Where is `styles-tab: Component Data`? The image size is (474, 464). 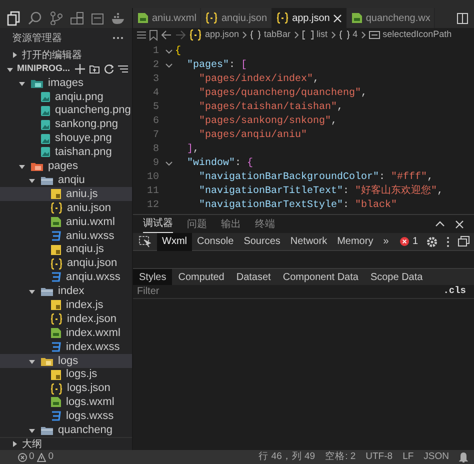 styles-tab: Component Data is located at coordinates (320, 277).